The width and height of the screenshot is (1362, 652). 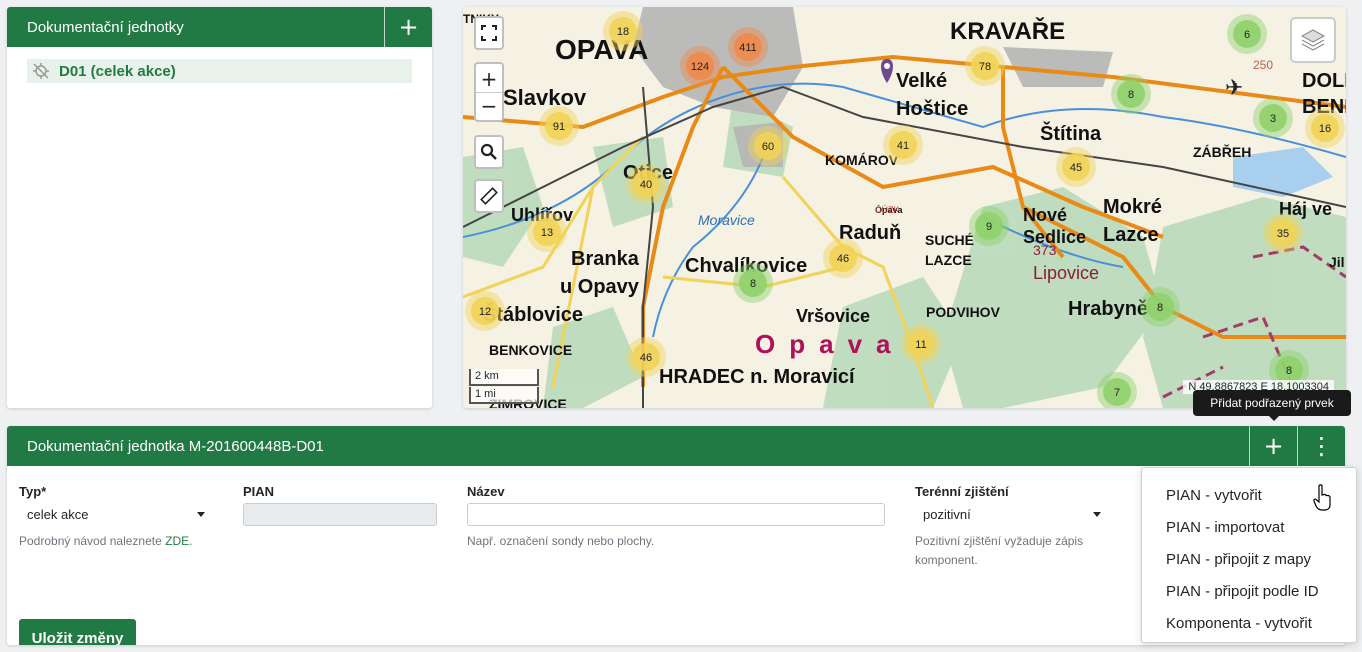 What do you see at coordinates (999, 541) in the screenshot?
I see `tz-hint-line1: Pozitivní zjištění vyžaduje zápis` at bounding box center [999, 541].